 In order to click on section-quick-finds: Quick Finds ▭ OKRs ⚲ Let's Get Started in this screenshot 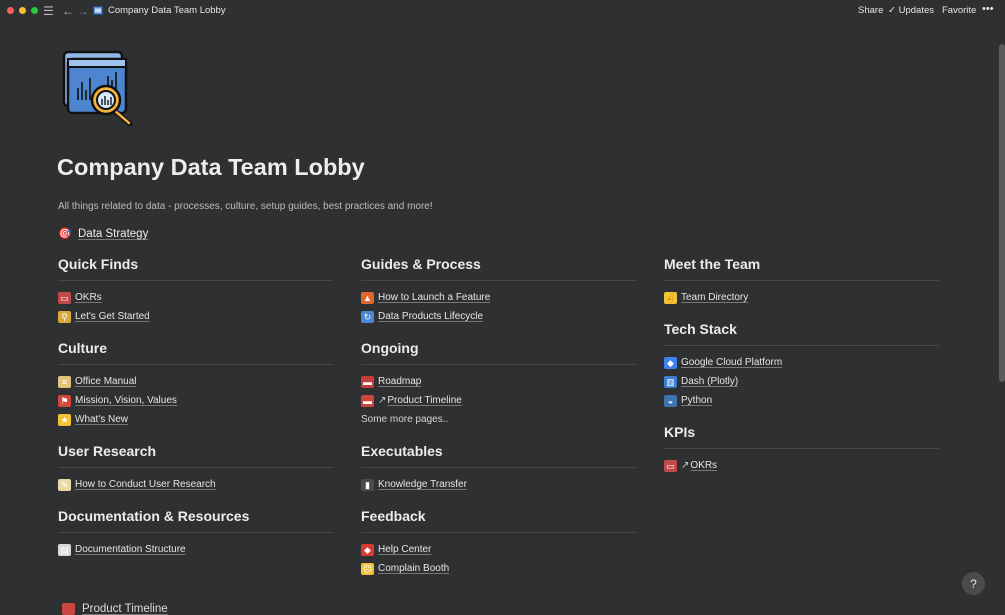, I will do `click(195, 291)`.